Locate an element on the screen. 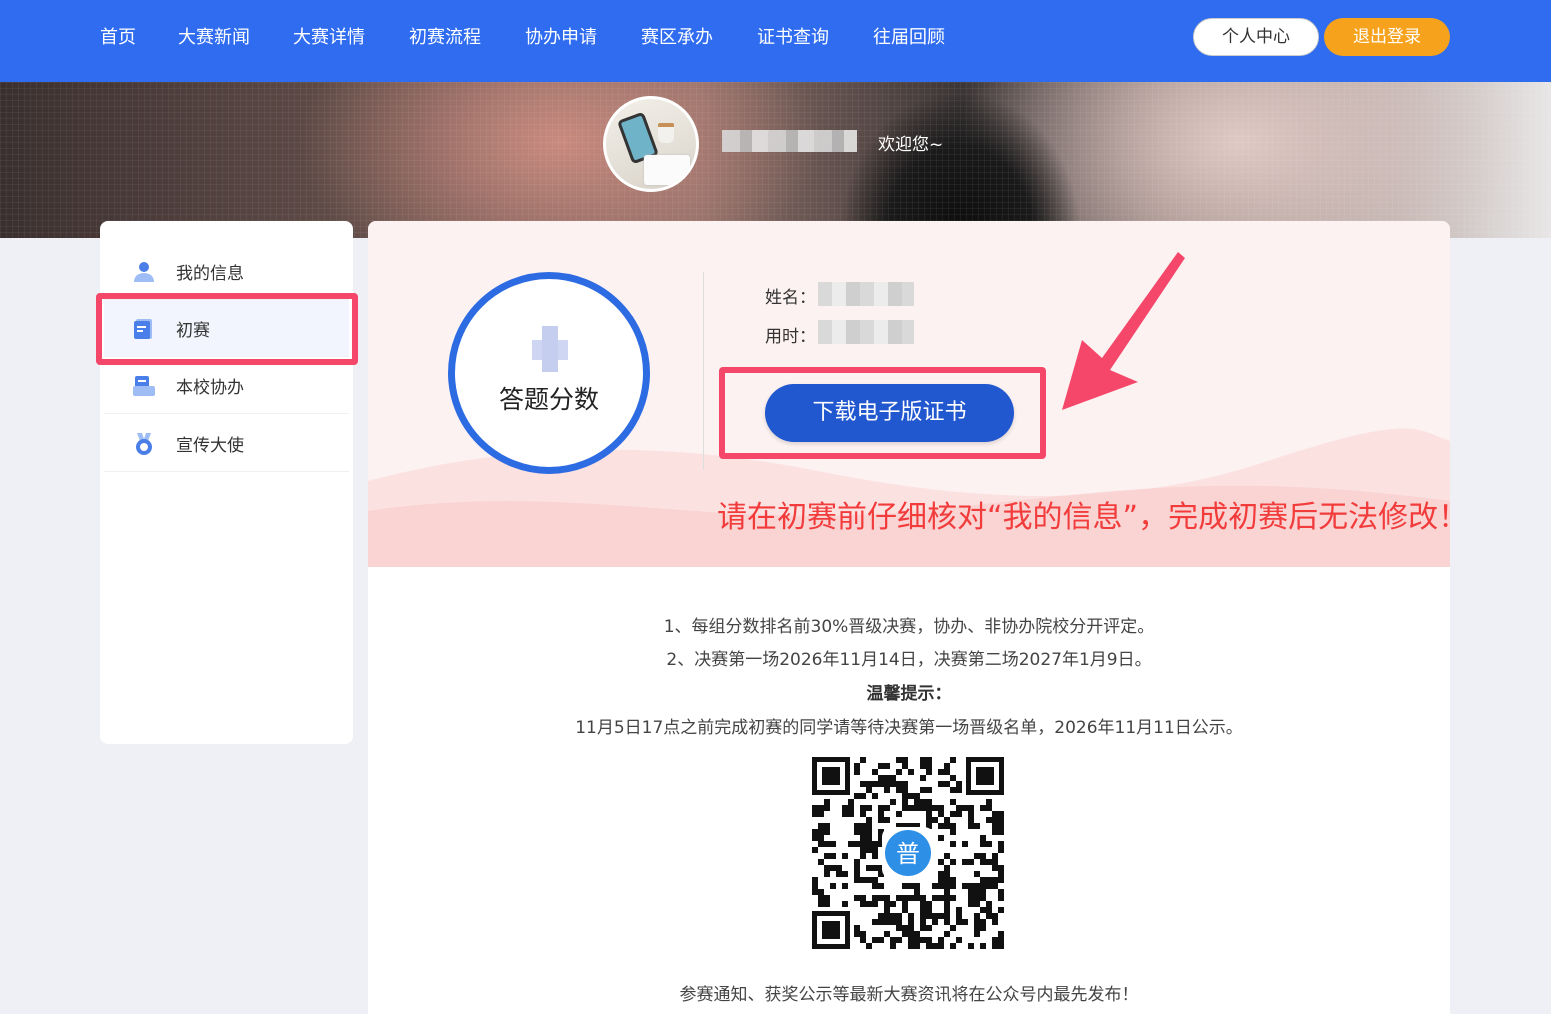 This screenshot has height=1014, width=1551. welcome-text: 欢迎您~ is located at coordinates (911, 145).